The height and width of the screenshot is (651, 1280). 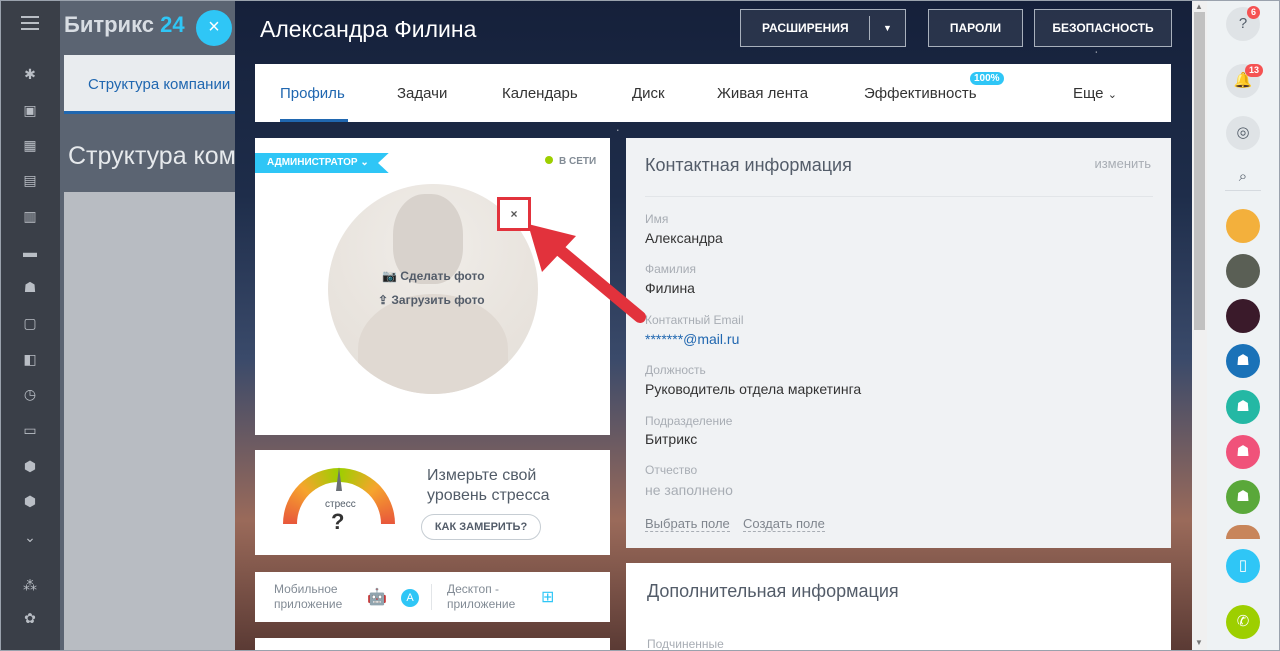 What do you see at coordinates (1243, 622) in the screenshot?
I see `phone-icon: ✆` at bounding box center [1243, 622].